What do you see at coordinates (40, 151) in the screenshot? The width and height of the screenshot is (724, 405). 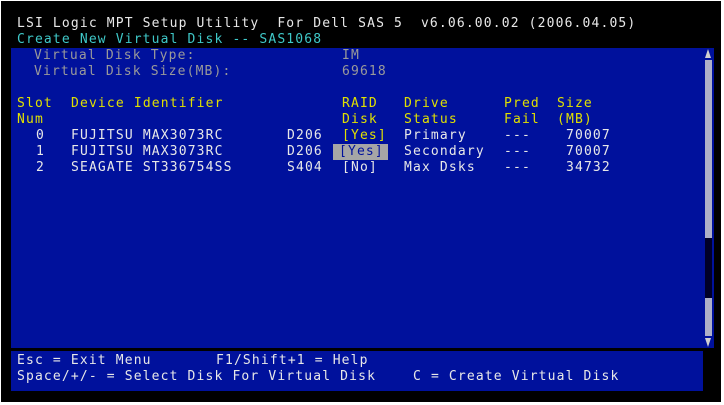 I see `row-slot: 1` at bounding box center [40, 151].